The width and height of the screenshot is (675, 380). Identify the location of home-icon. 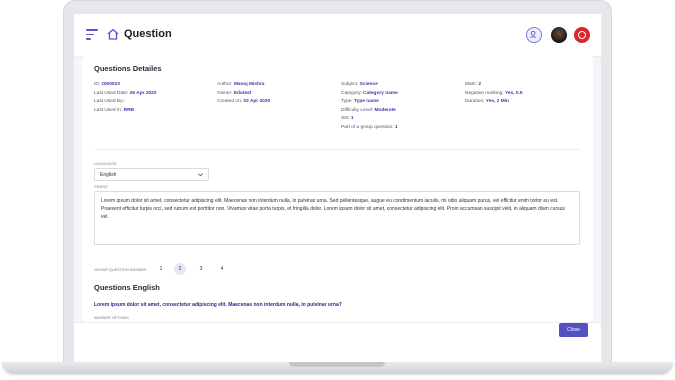
(113, 34).